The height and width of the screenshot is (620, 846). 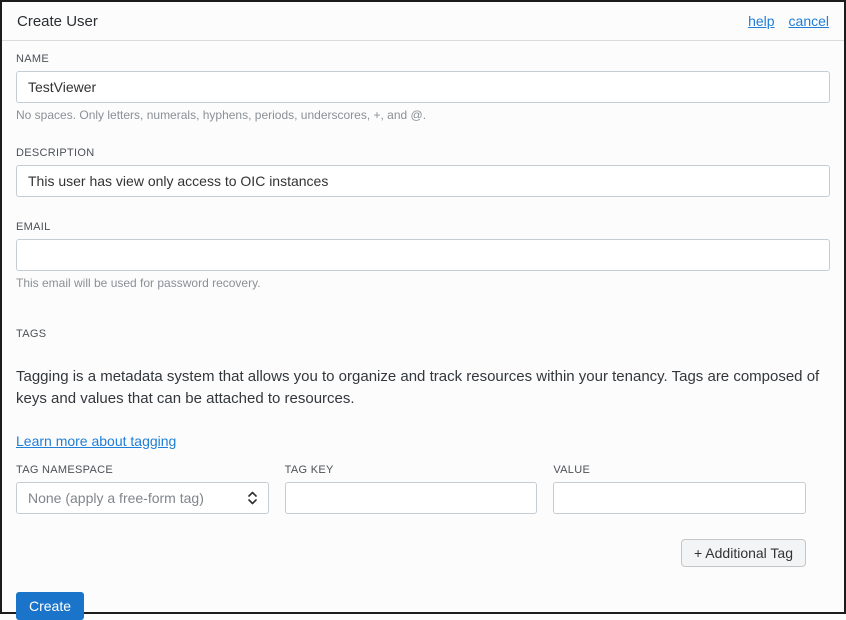 I want to click on help-link: help, so click(x=761, y=21).